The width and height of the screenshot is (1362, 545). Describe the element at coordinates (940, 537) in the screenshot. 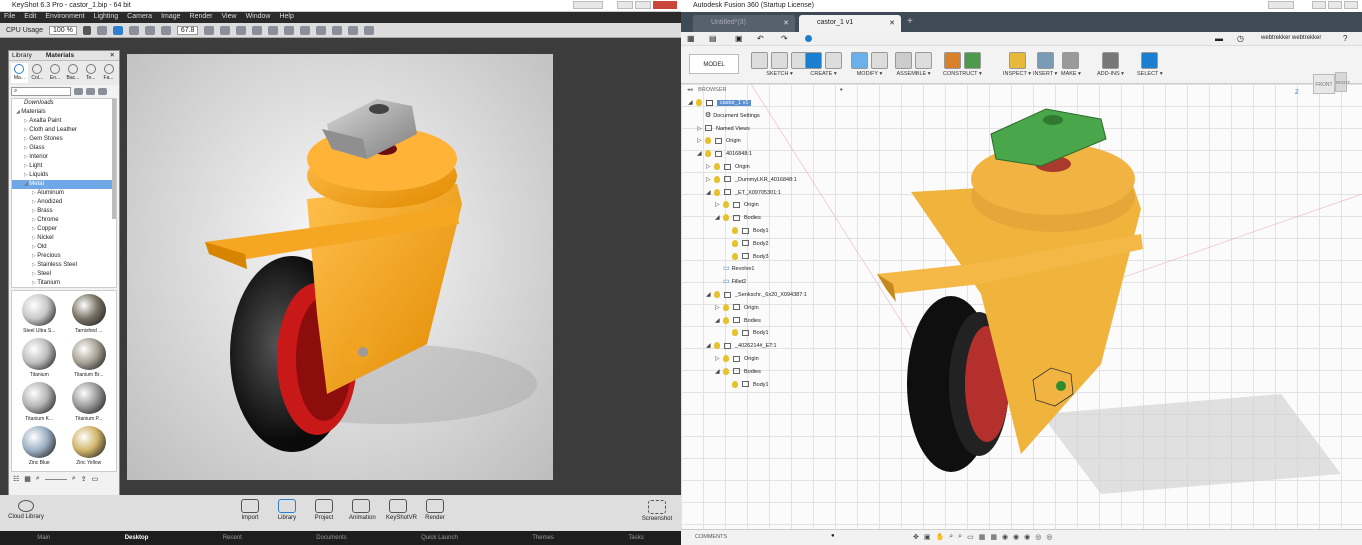

I see `pan-icon: ✋` at that location.